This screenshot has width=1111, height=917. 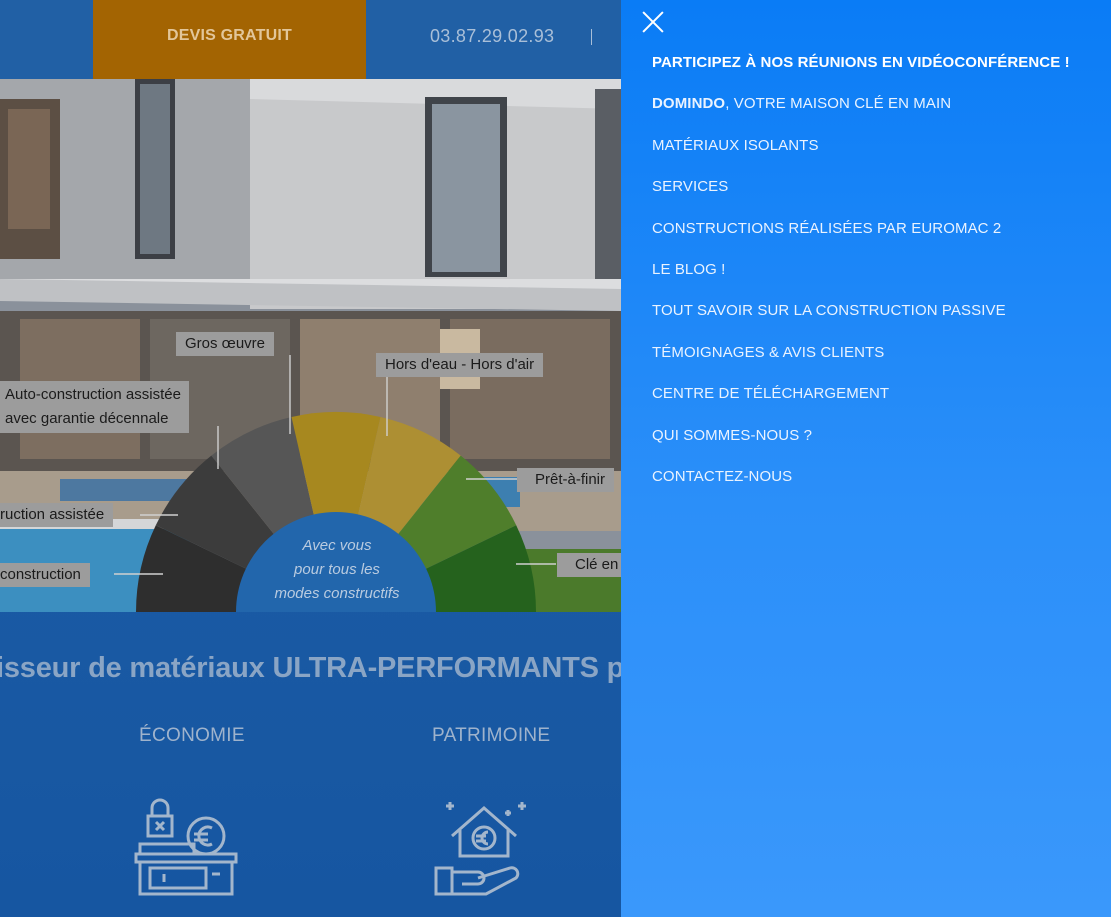 I want to click on wheel-label-auto-construction: construction, so click(x=45, y=575).